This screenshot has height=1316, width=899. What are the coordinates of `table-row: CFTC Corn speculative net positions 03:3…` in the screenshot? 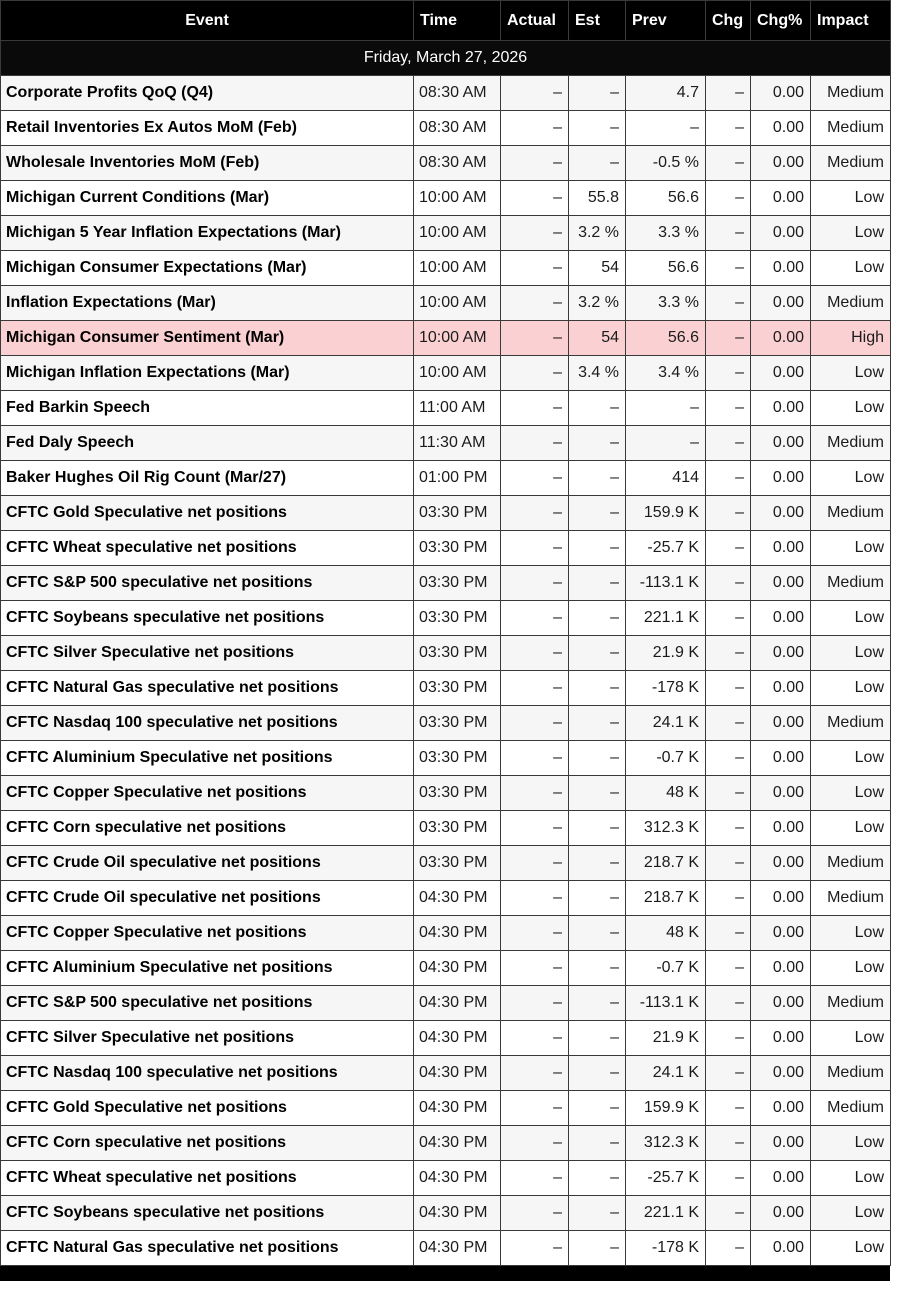 It's located at (445, 828).